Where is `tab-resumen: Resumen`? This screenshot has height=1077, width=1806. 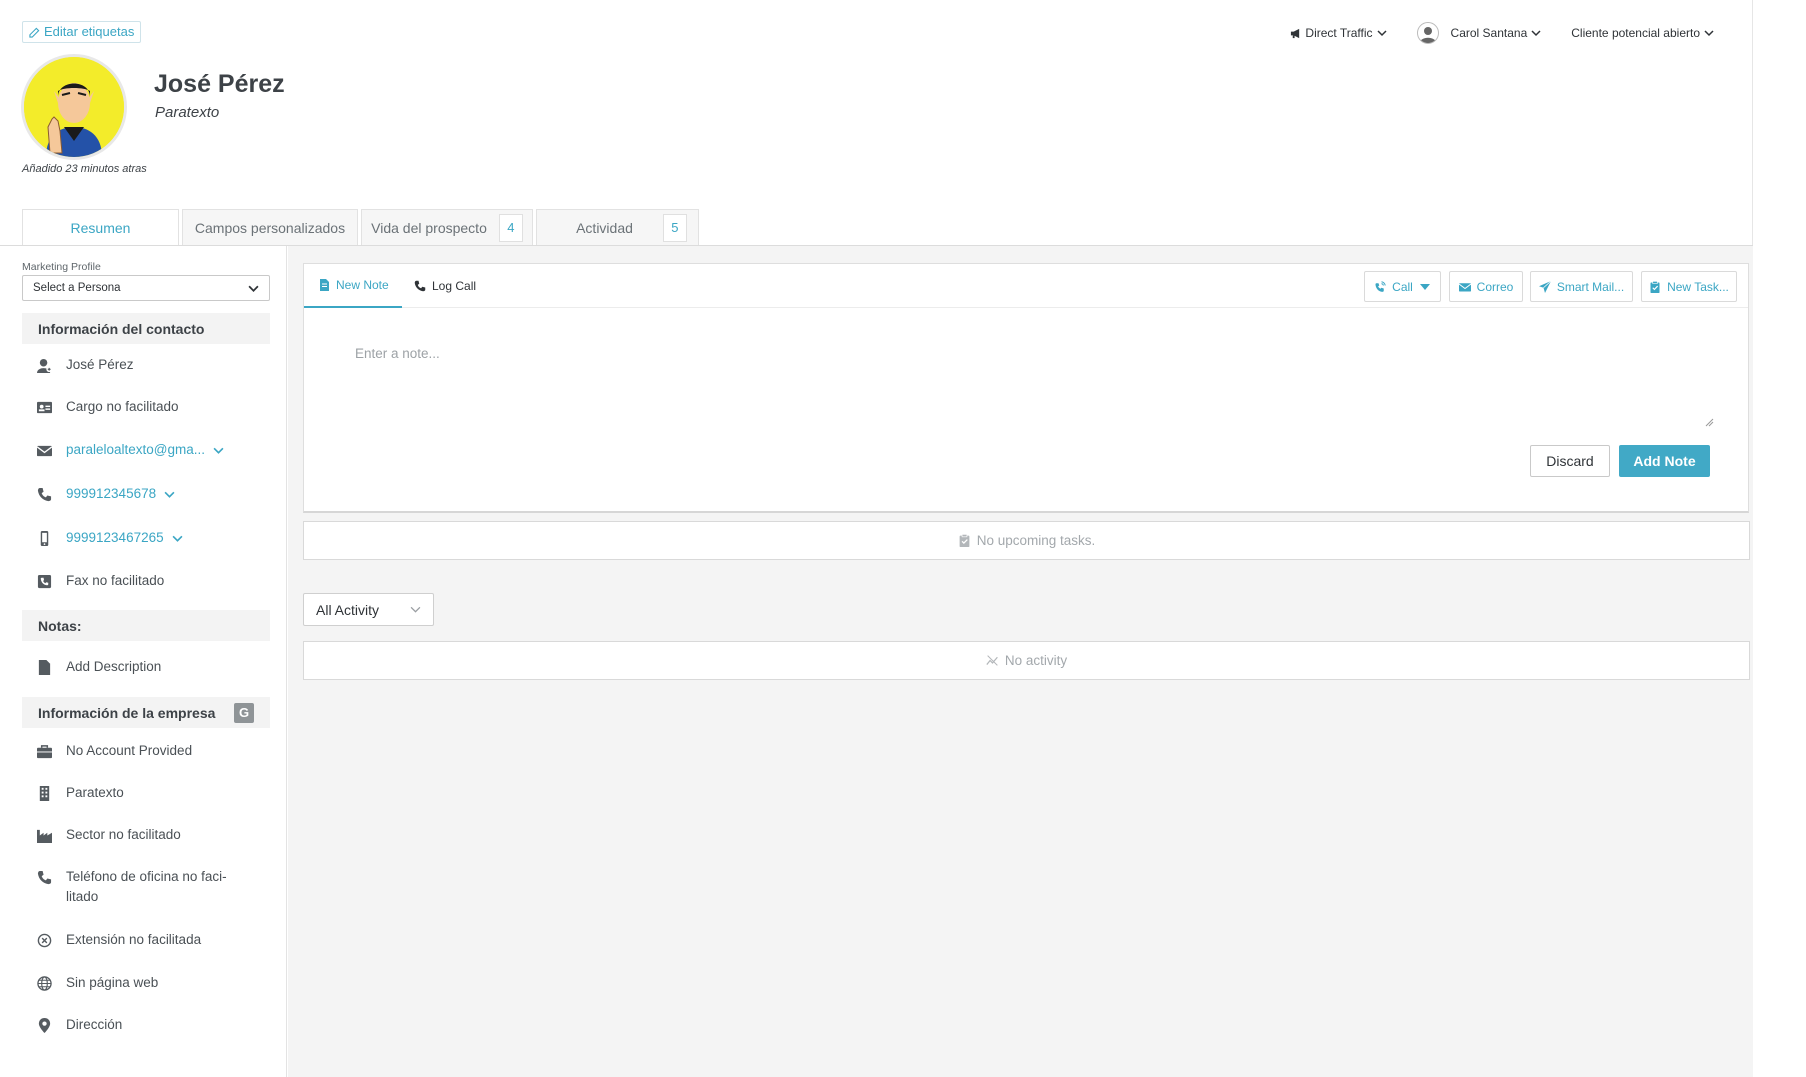
tab-resumen: Resumen is located at coordinates (100, 227).